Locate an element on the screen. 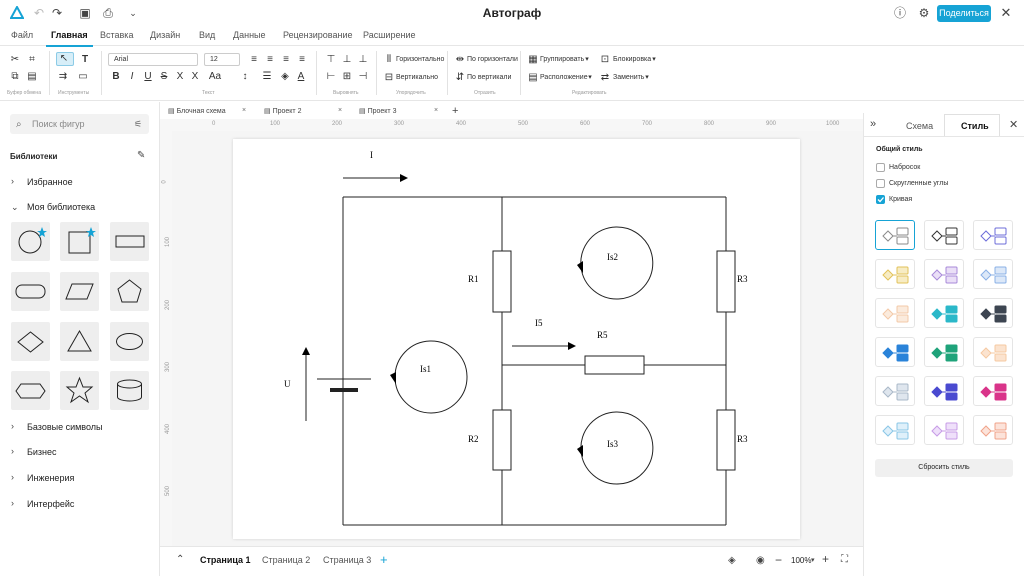 This screenshot has width=1024, height=576. flip-horizontal-button: По горизонтали is located at coordinates (492, 60).